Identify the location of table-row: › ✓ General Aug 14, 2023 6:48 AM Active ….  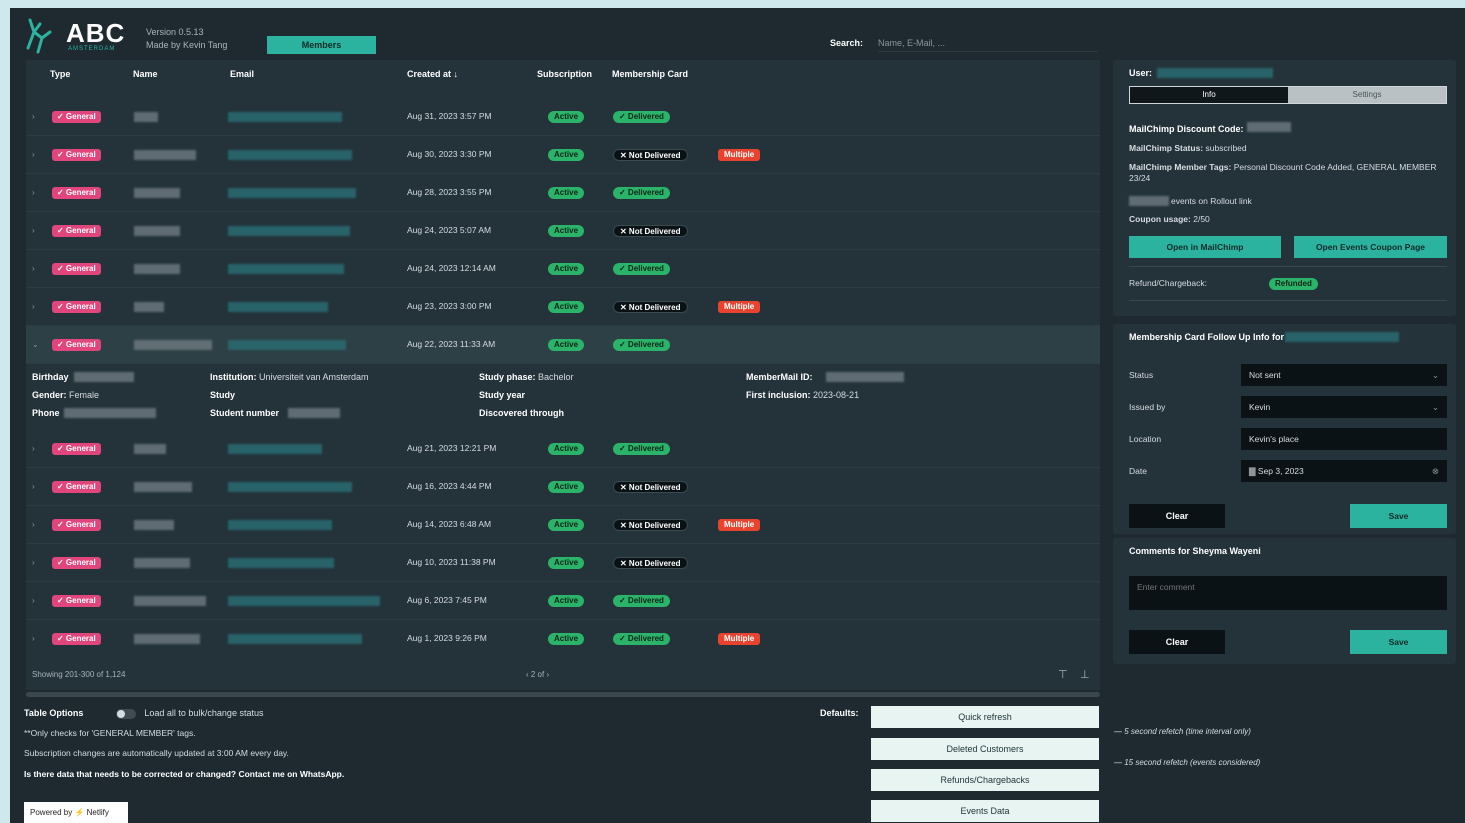
(563, 525).